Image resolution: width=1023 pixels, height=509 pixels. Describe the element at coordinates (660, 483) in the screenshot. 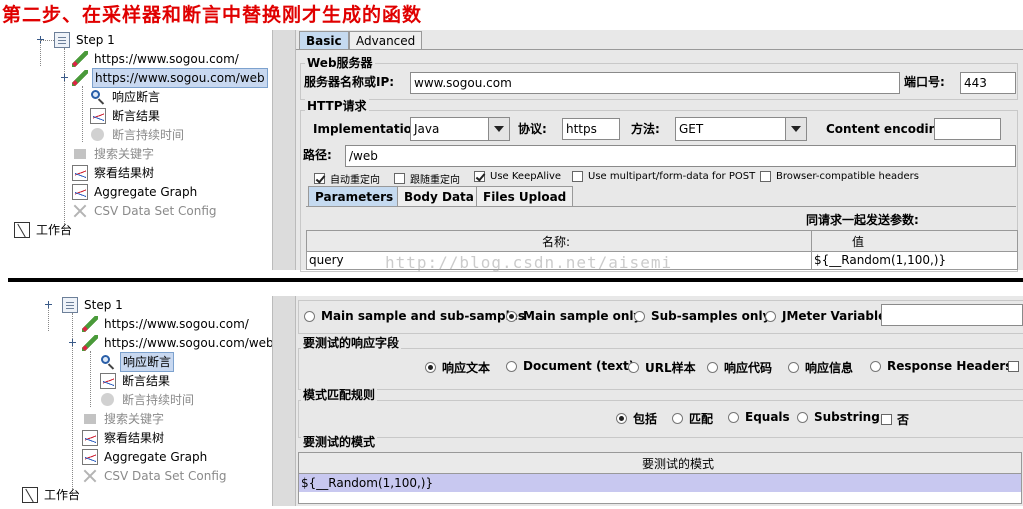

I see `pattern-row: ${__Random(1,100,)}` at that location.